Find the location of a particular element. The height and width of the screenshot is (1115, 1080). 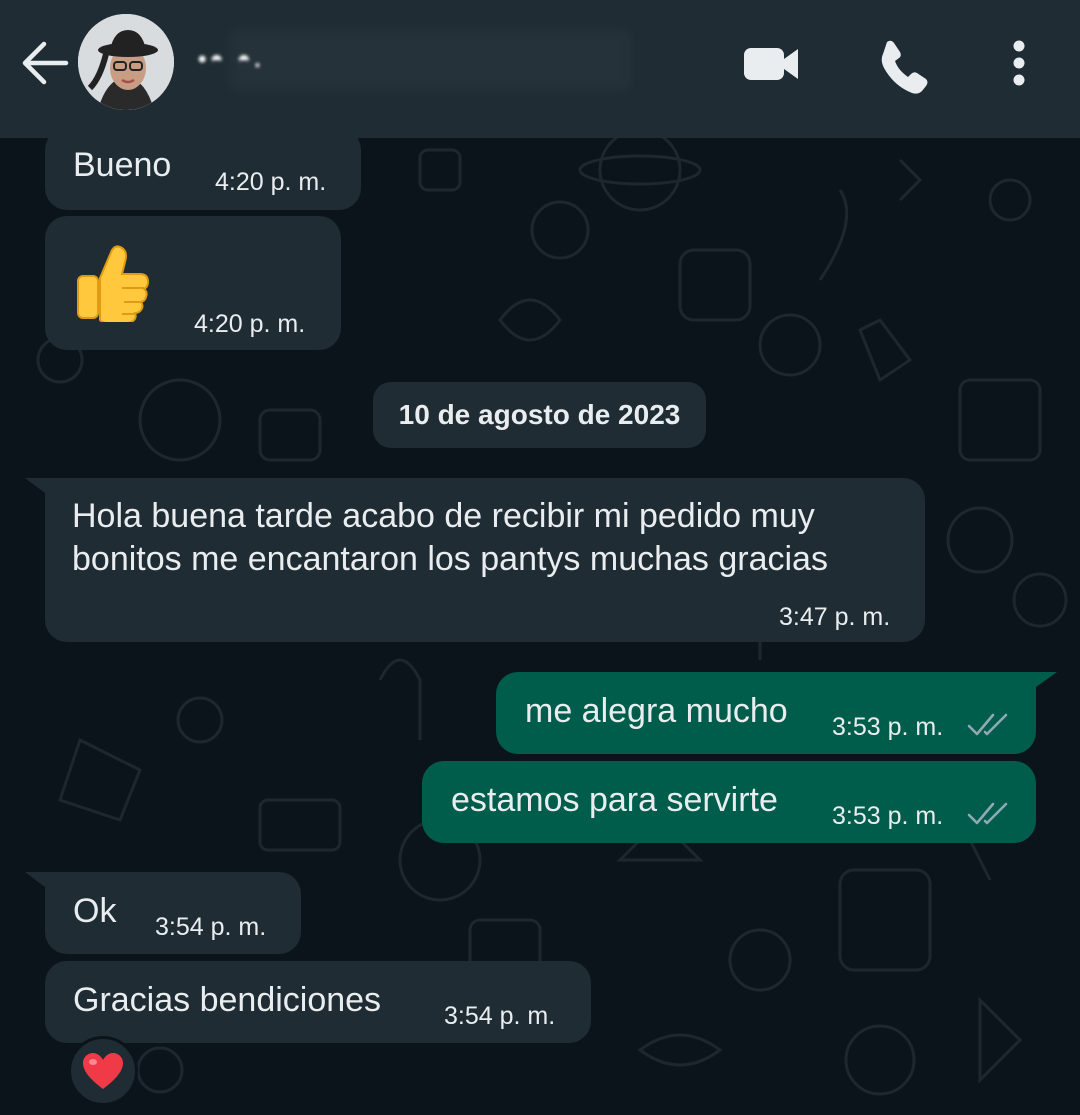

message-text: estamos para servirte is located at coordinates (614, 800).